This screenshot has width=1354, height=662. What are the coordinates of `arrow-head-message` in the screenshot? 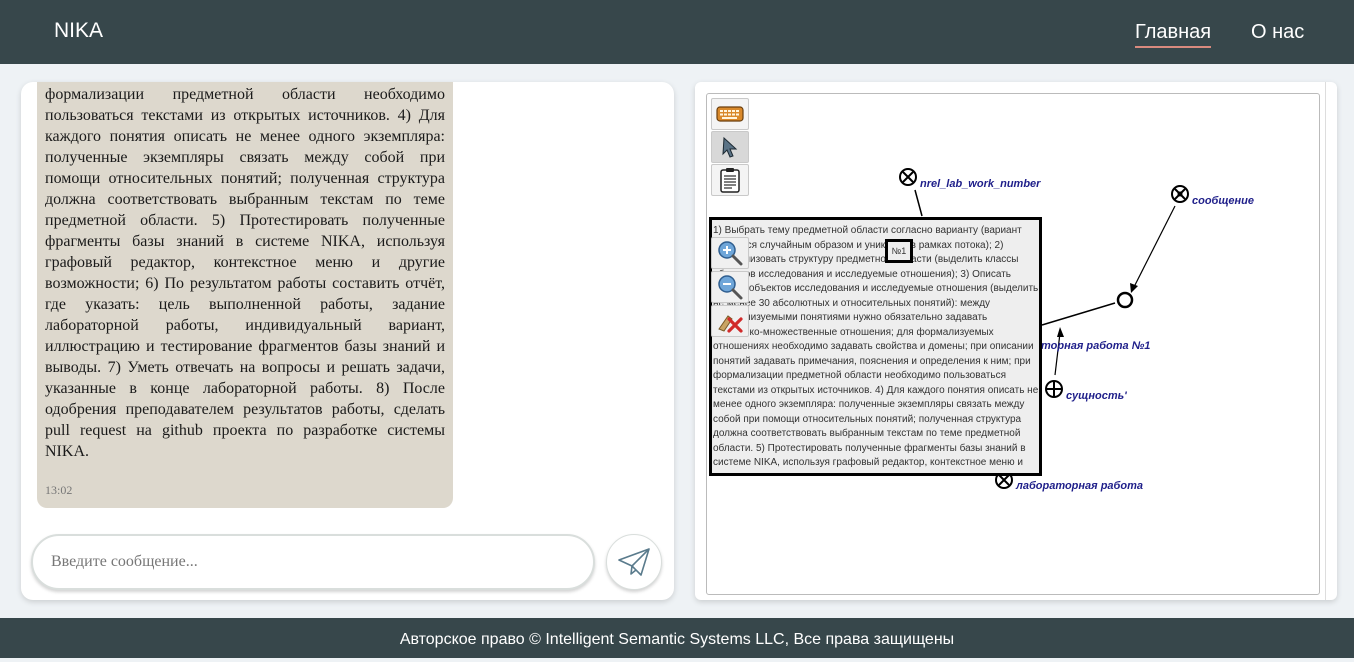 It's located at (1134, 288).